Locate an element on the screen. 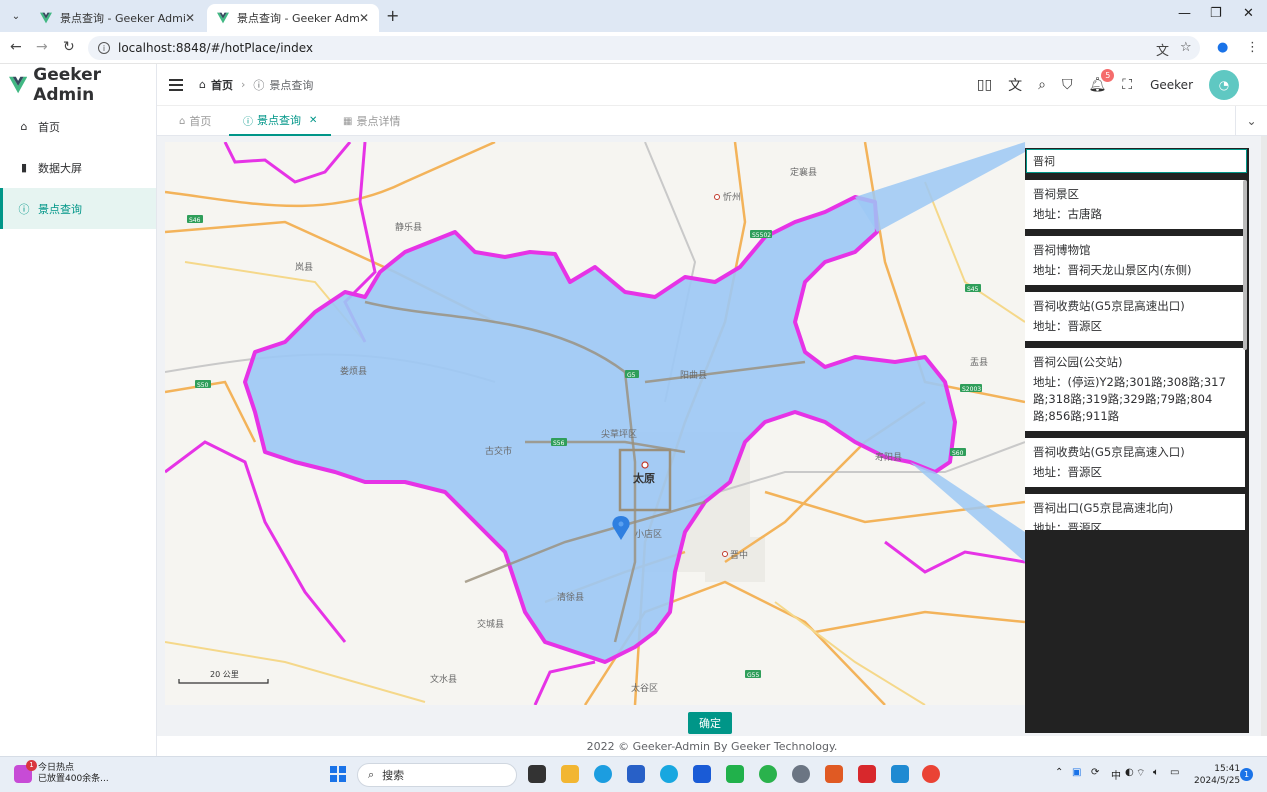  task-view-icon is located at coordinates (537, 774).